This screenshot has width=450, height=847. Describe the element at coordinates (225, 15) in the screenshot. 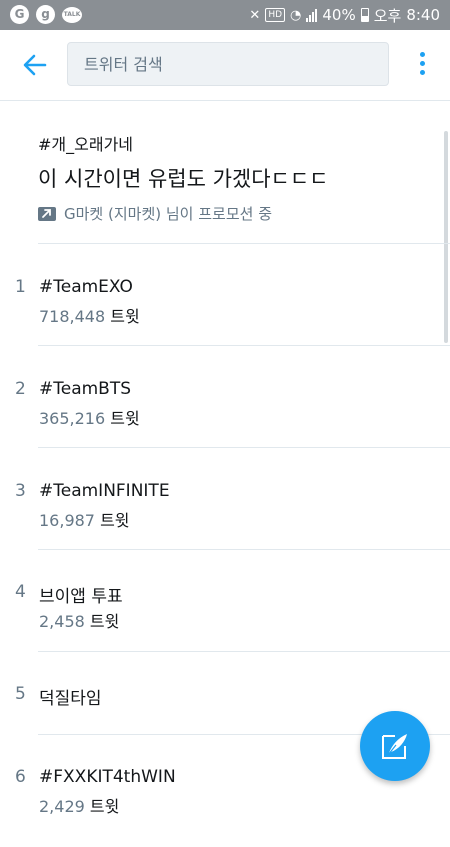

I see `status-bar: G g TALK ✕ HD ◔ 40% 오후 8:40` at that location.